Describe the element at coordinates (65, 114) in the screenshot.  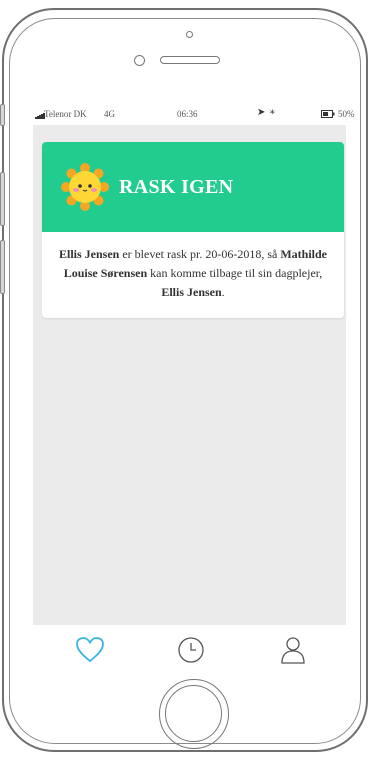
I see `carrier-label: Telenor DK` at that location.